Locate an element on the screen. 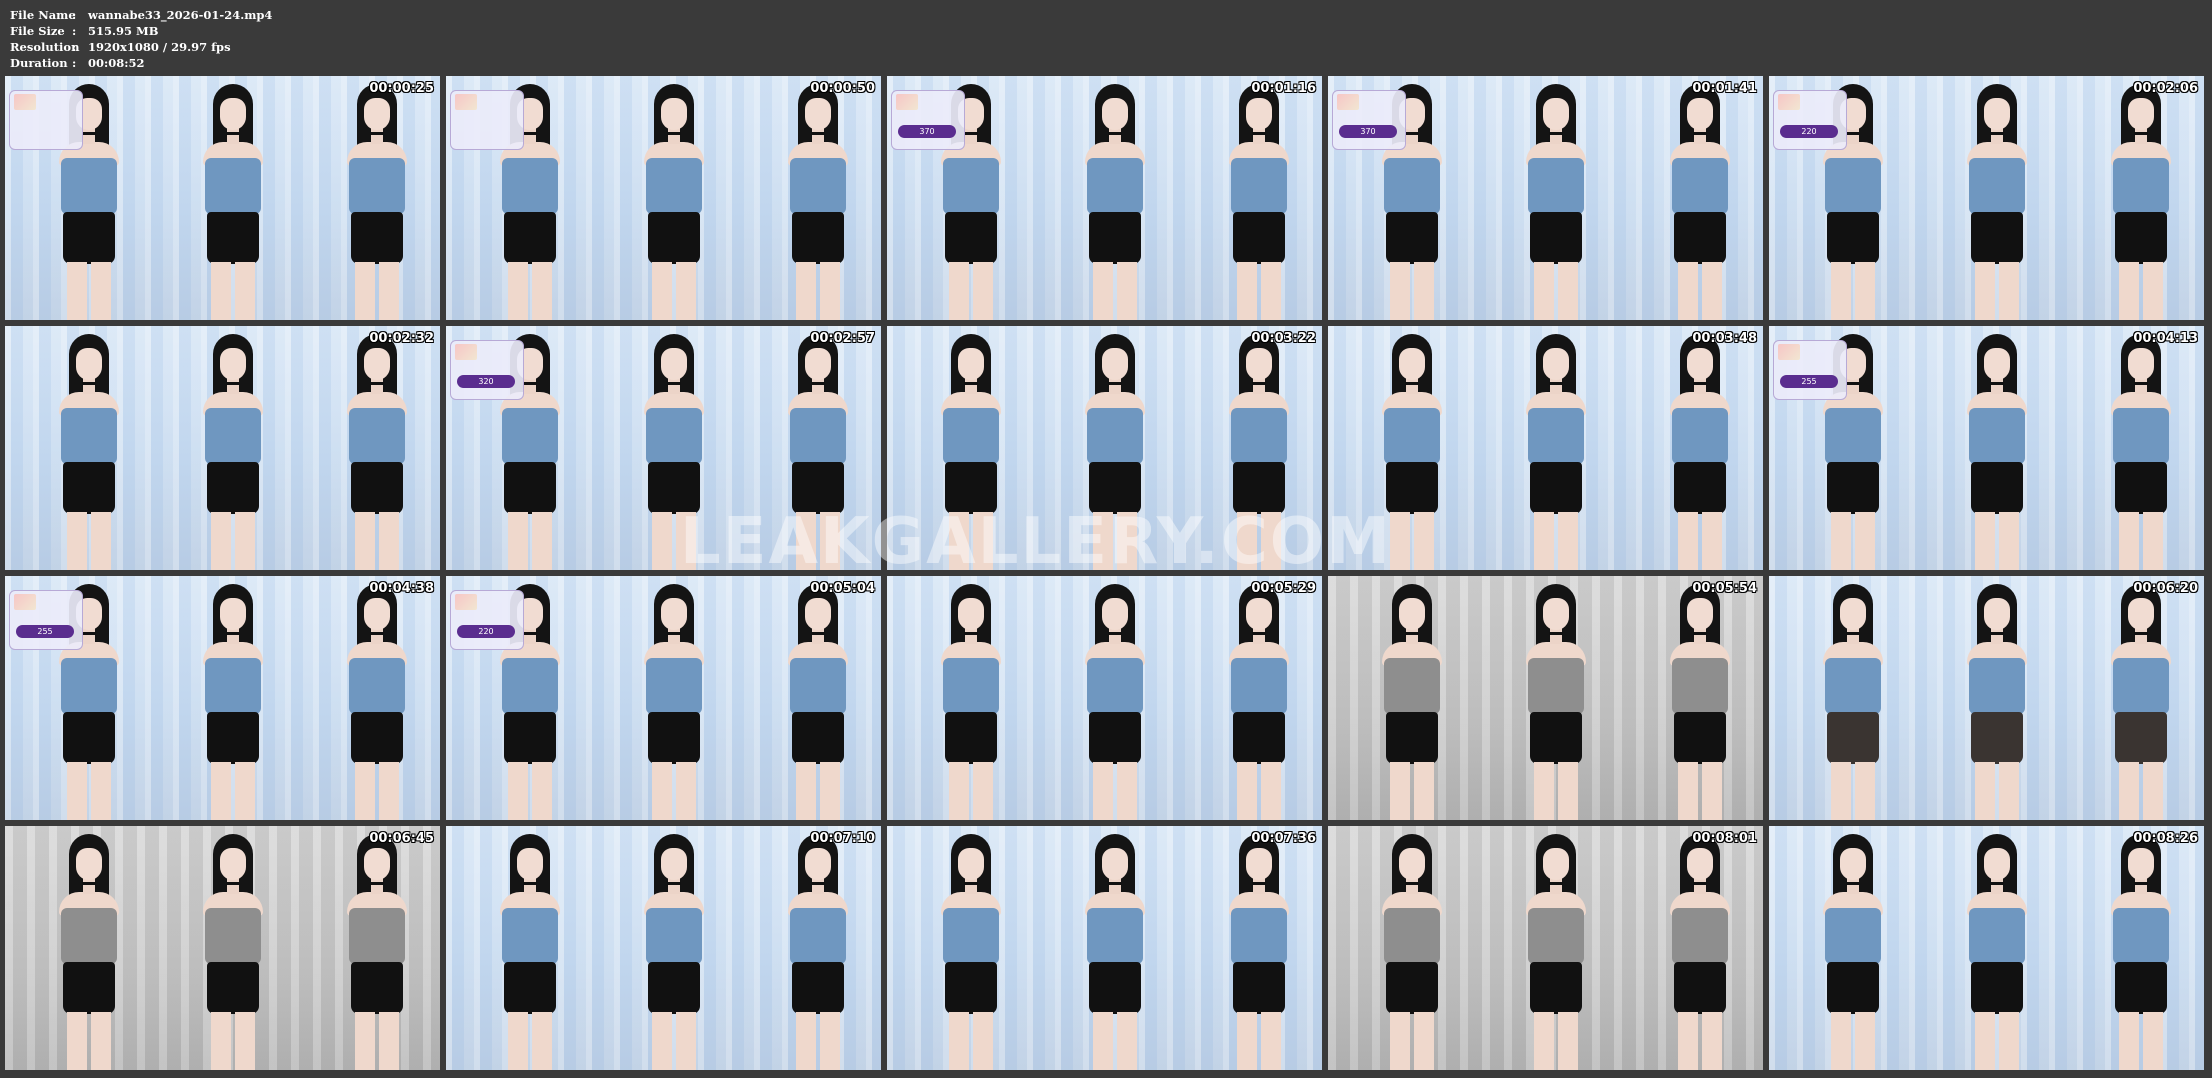 This screenshot has width=2212, height=1078. thumbnail-timestamp: 00:02:32 is located at coordinates (401, 338).